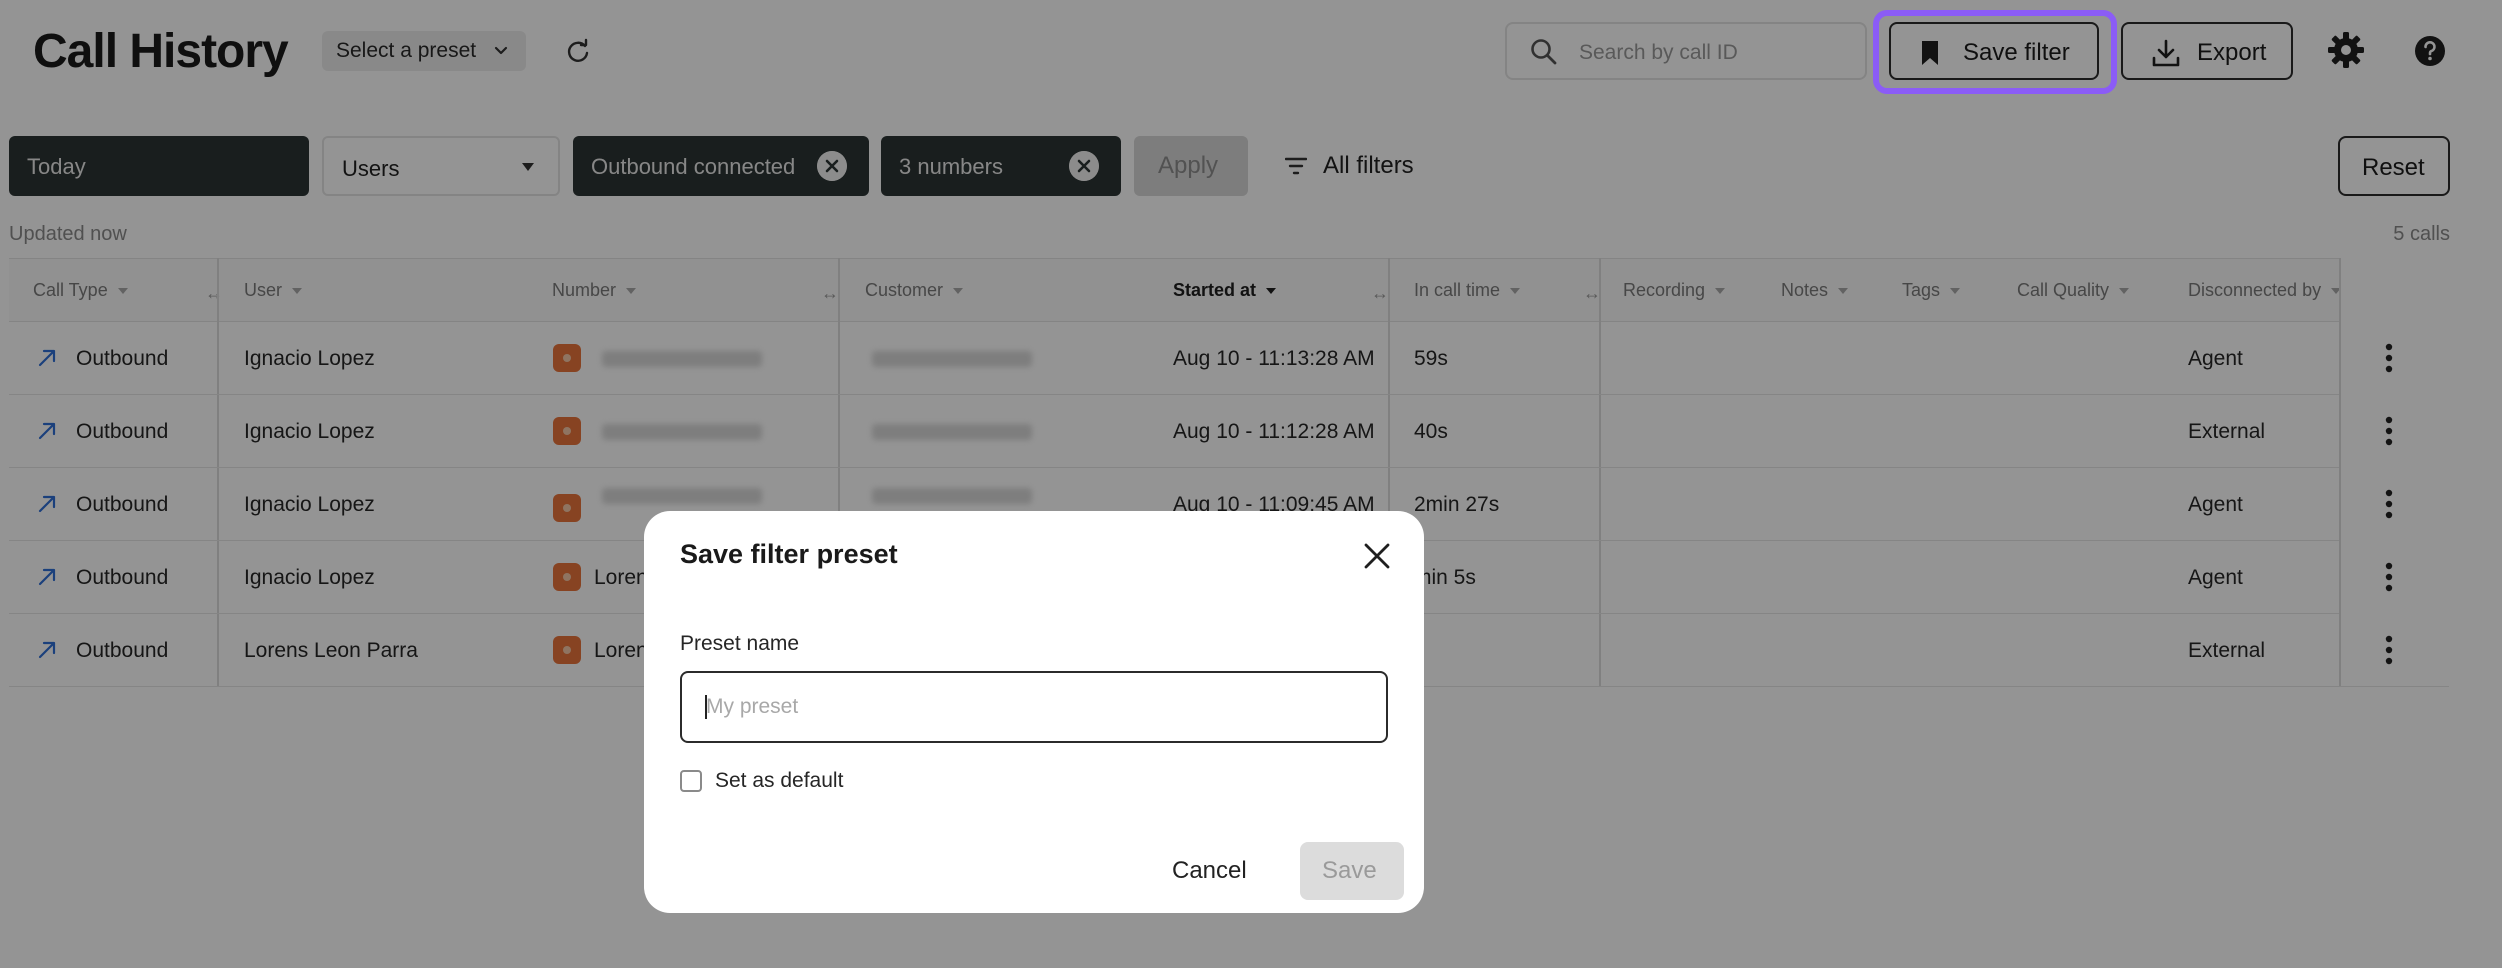 The image size is (2502, 968). What do you see at coordinates (706, 707) in the screenshot?
I see `text-caret` at bounding box center [706, 707].